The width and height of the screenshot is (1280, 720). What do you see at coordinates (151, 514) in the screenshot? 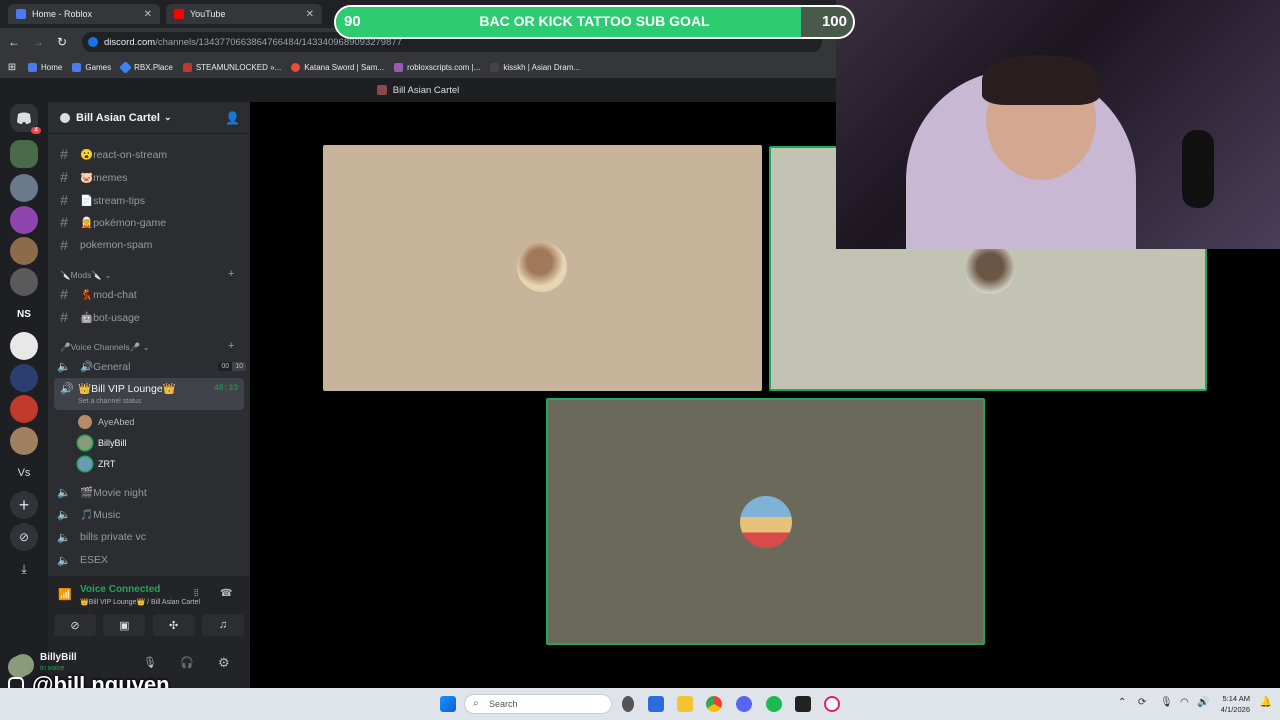
I see `voice-channel-music: 🔈 🎵Music` at bounding box center [151, 514].